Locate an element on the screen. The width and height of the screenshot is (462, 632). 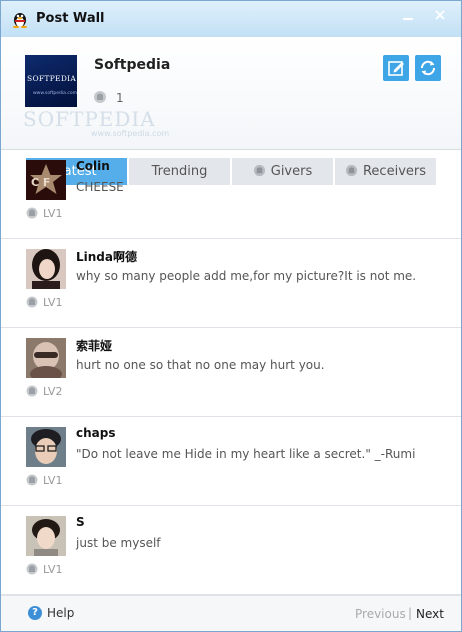
watermark-subtext: www.softpedia.com is located at coordinates (130, 133).